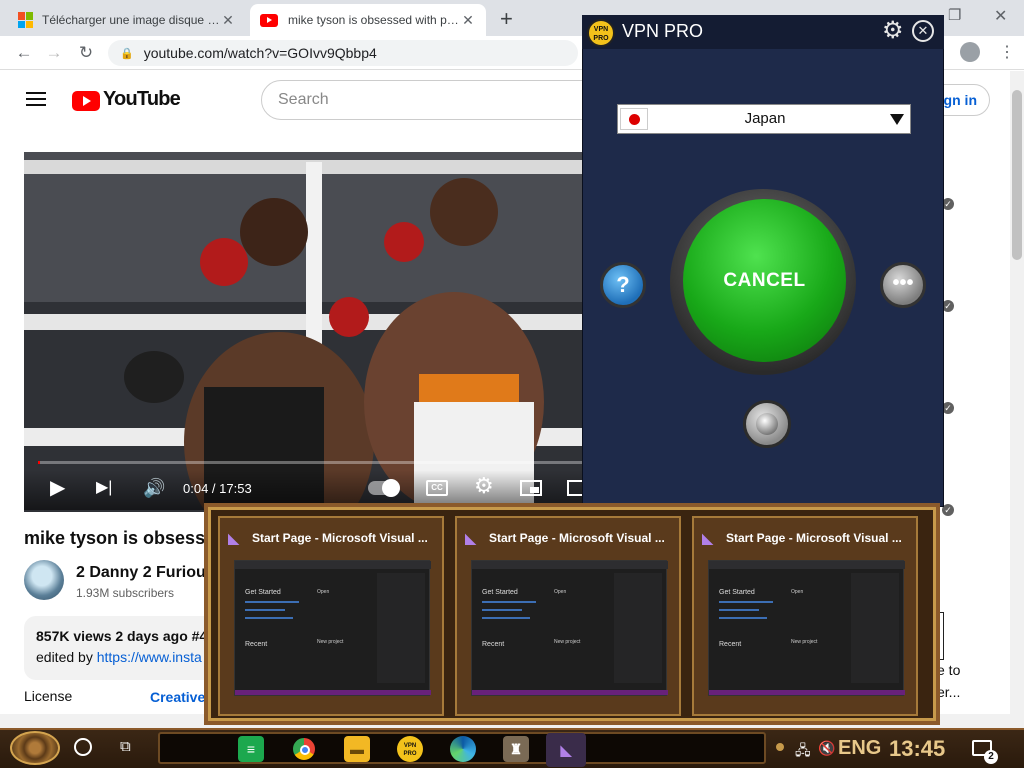 This screenshot has width=1024, height=768. What do you see at coordinates (826, 748) in the screenshot?
I see `volume-muted-icon: 🔇` at bounding box center [826, 748].